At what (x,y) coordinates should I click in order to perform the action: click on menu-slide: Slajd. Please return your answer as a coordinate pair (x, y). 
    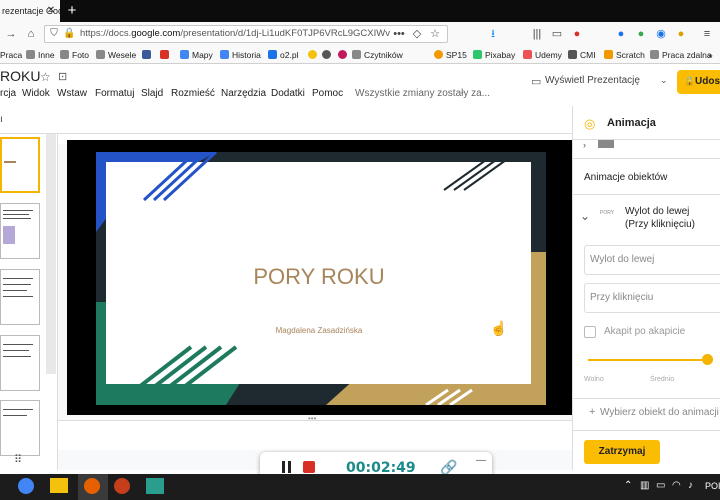
    Looking at the image, I should click on (152, 93).